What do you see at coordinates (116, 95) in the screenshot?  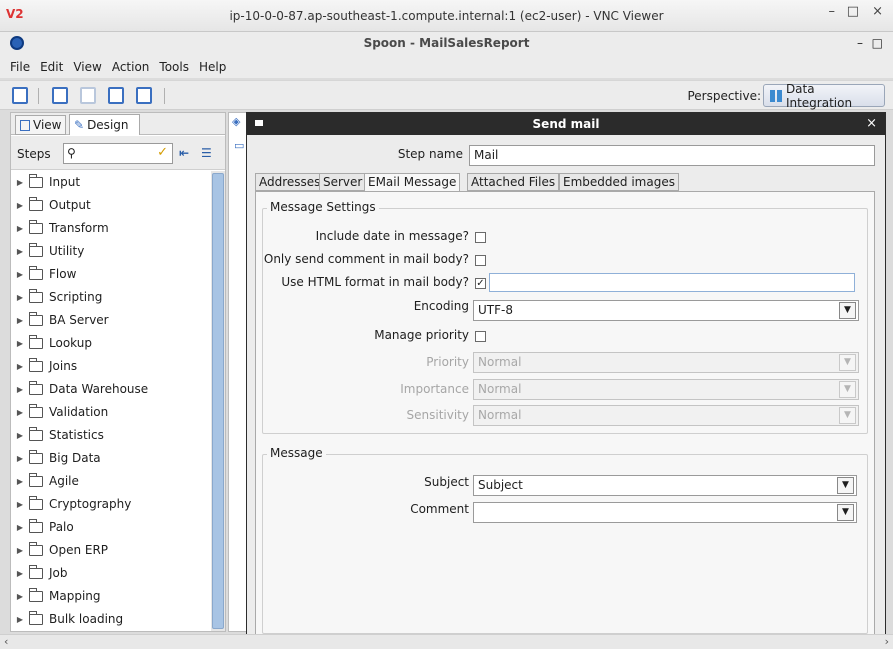 I see `save-icon` at bounding box center [116, 95].